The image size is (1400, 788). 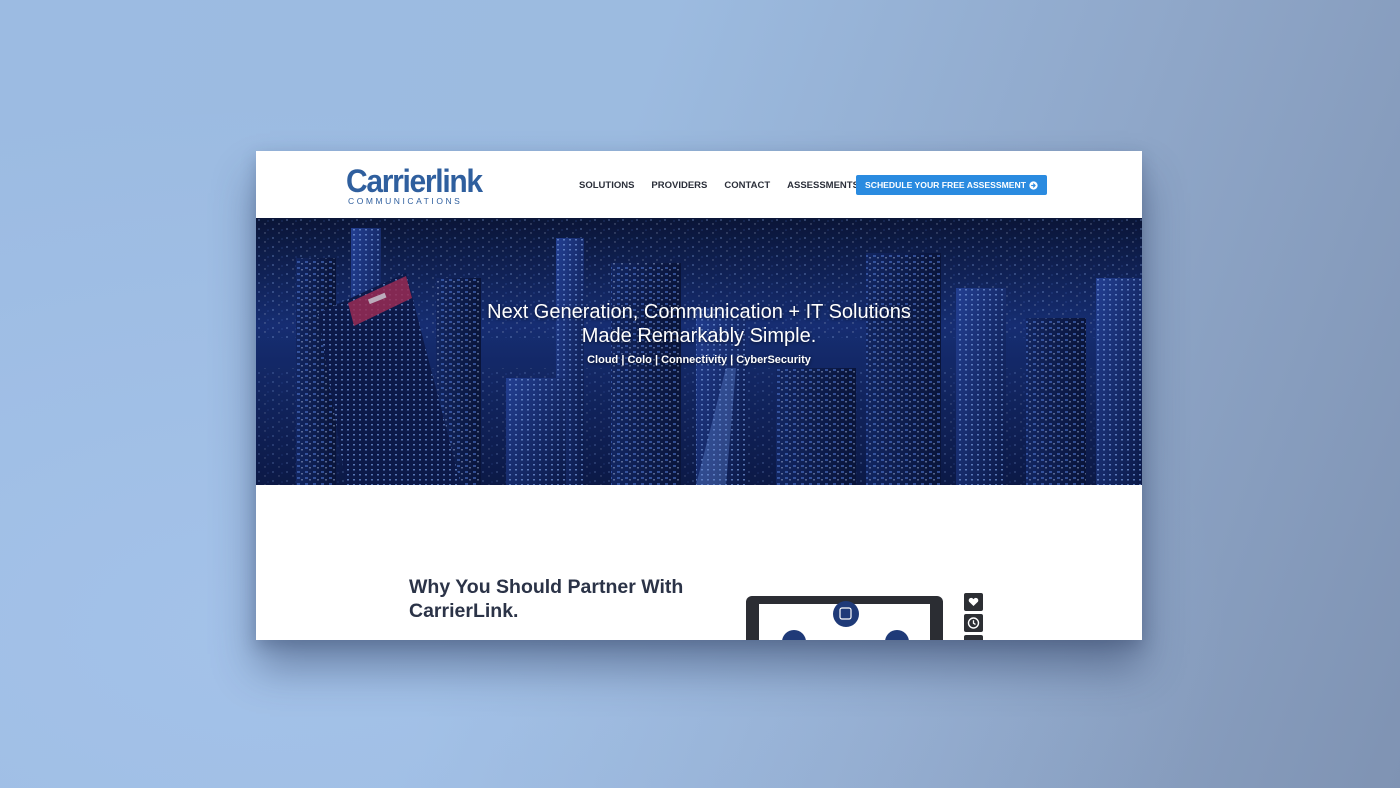 What do you see at coordinates (414, 181) in the screenshot?
I see `logo-wordmark: Carrierlink` at bounding box center [414, 181].